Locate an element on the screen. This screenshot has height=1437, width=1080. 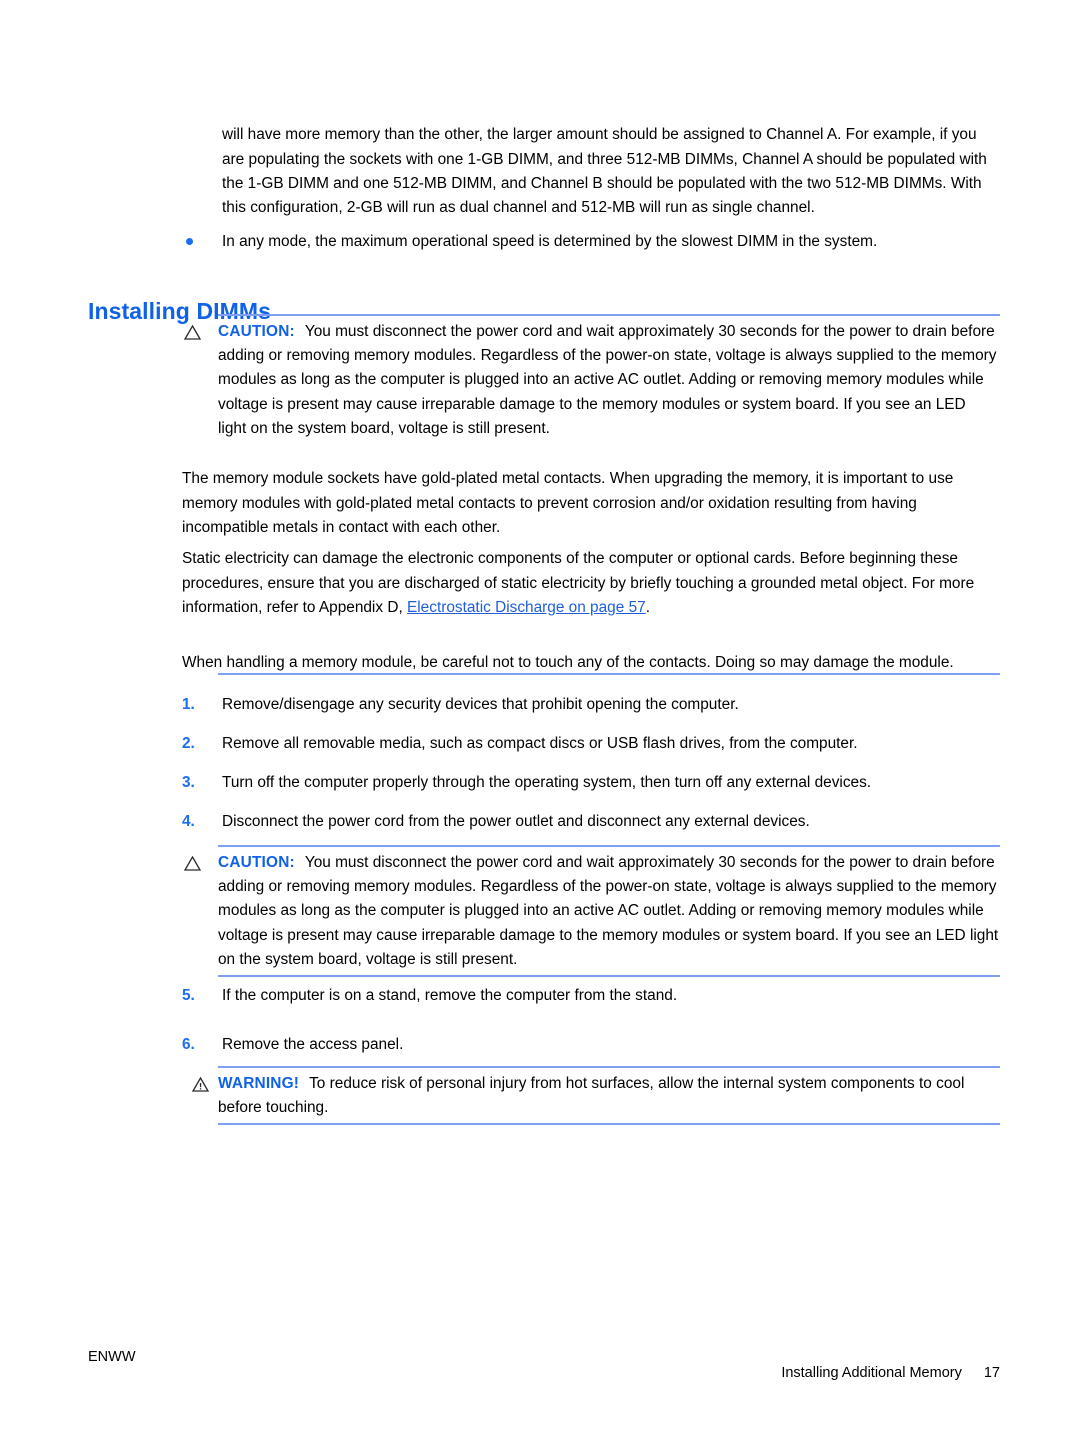
footer-section-title: Installing Additional Memory is located at coordinates (871, 1373).